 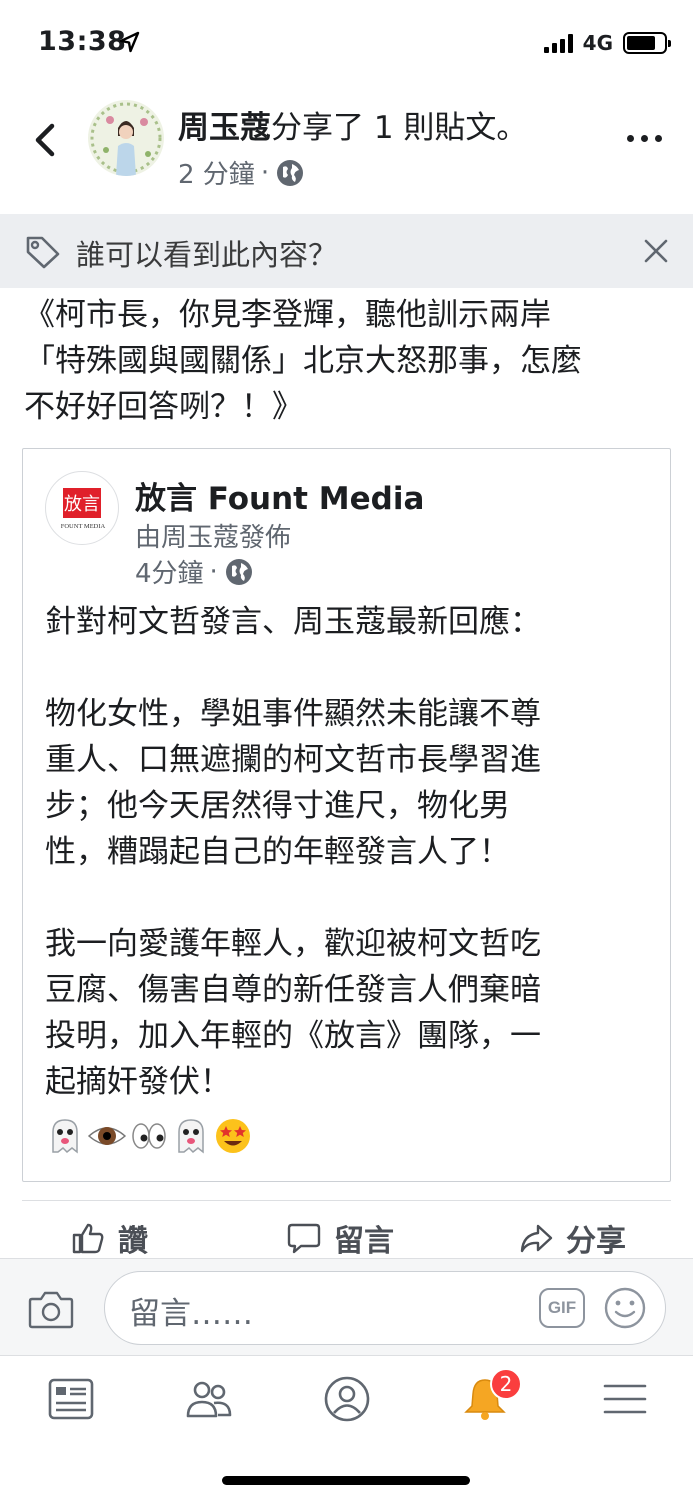 What do you see at coordinates (596, 1241) in the screenshot?
I see `share-label: 分享` at bounding box center [596, 1241].